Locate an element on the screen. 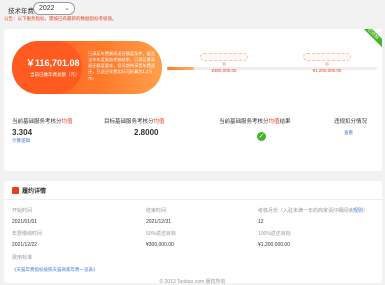  divider is located at coordinates (193, 199).